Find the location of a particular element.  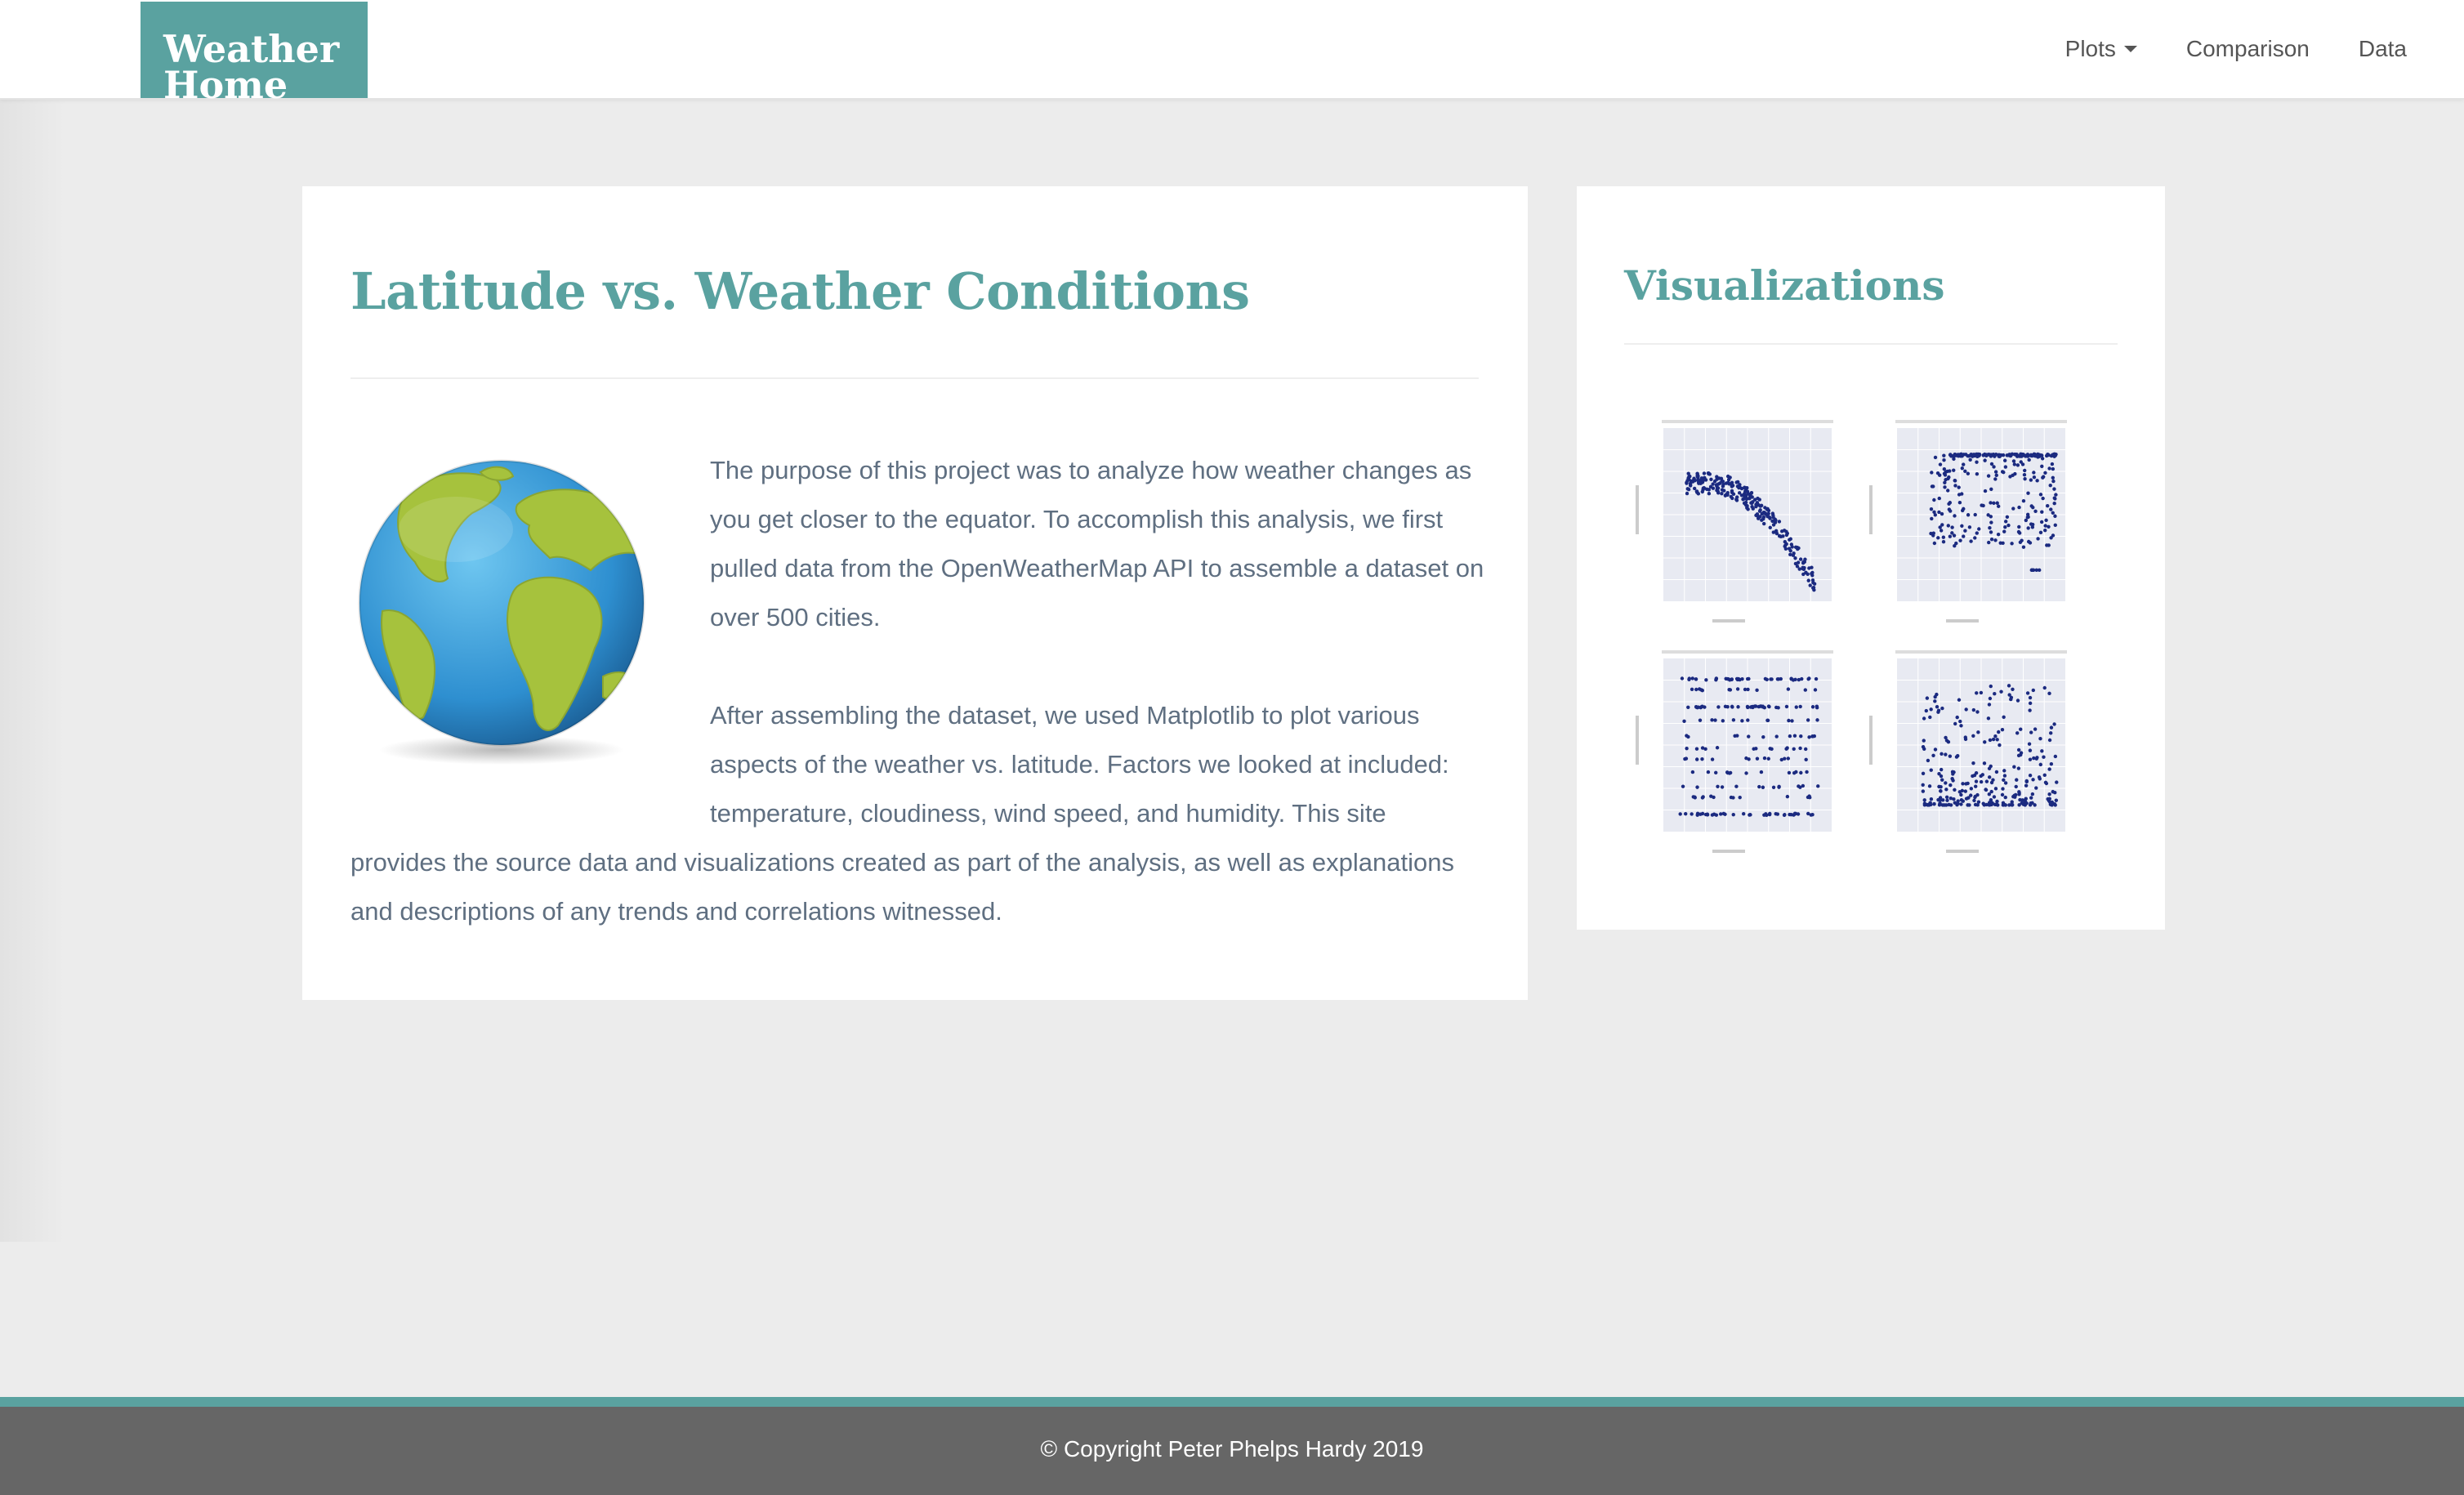

visualizations-panel: Visualizations is located at coordinates (1871, 558).